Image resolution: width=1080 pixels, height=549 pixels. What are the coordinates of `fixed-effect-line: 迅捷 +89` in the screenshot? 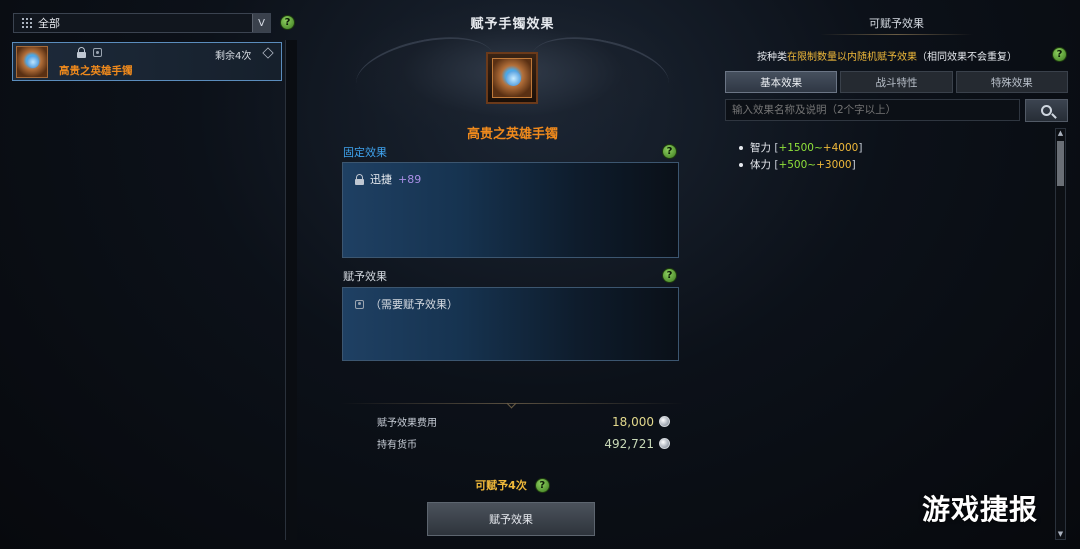 It's located at (388, 179).